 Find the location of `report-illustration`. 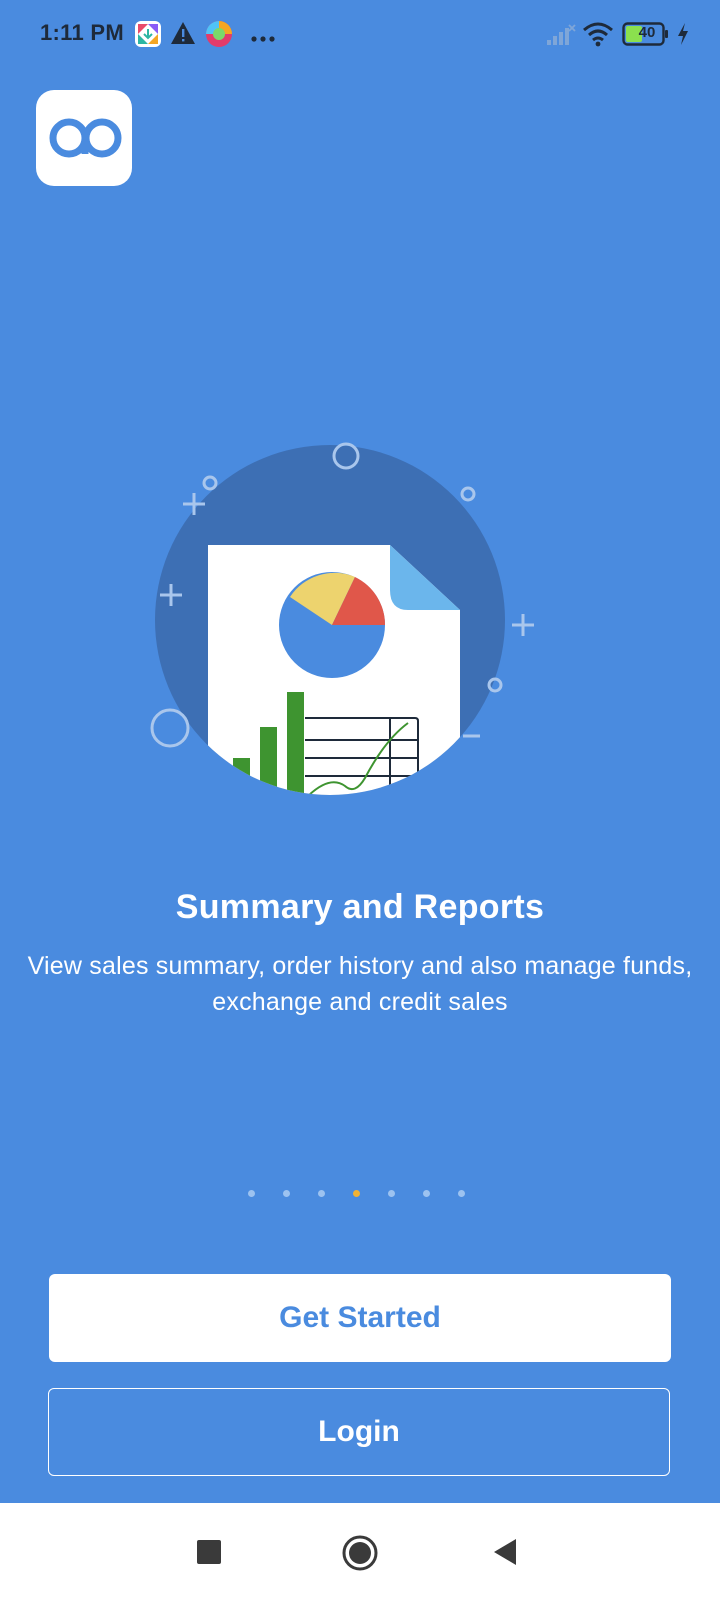

report-illustration is located at coordinates (350, 632).